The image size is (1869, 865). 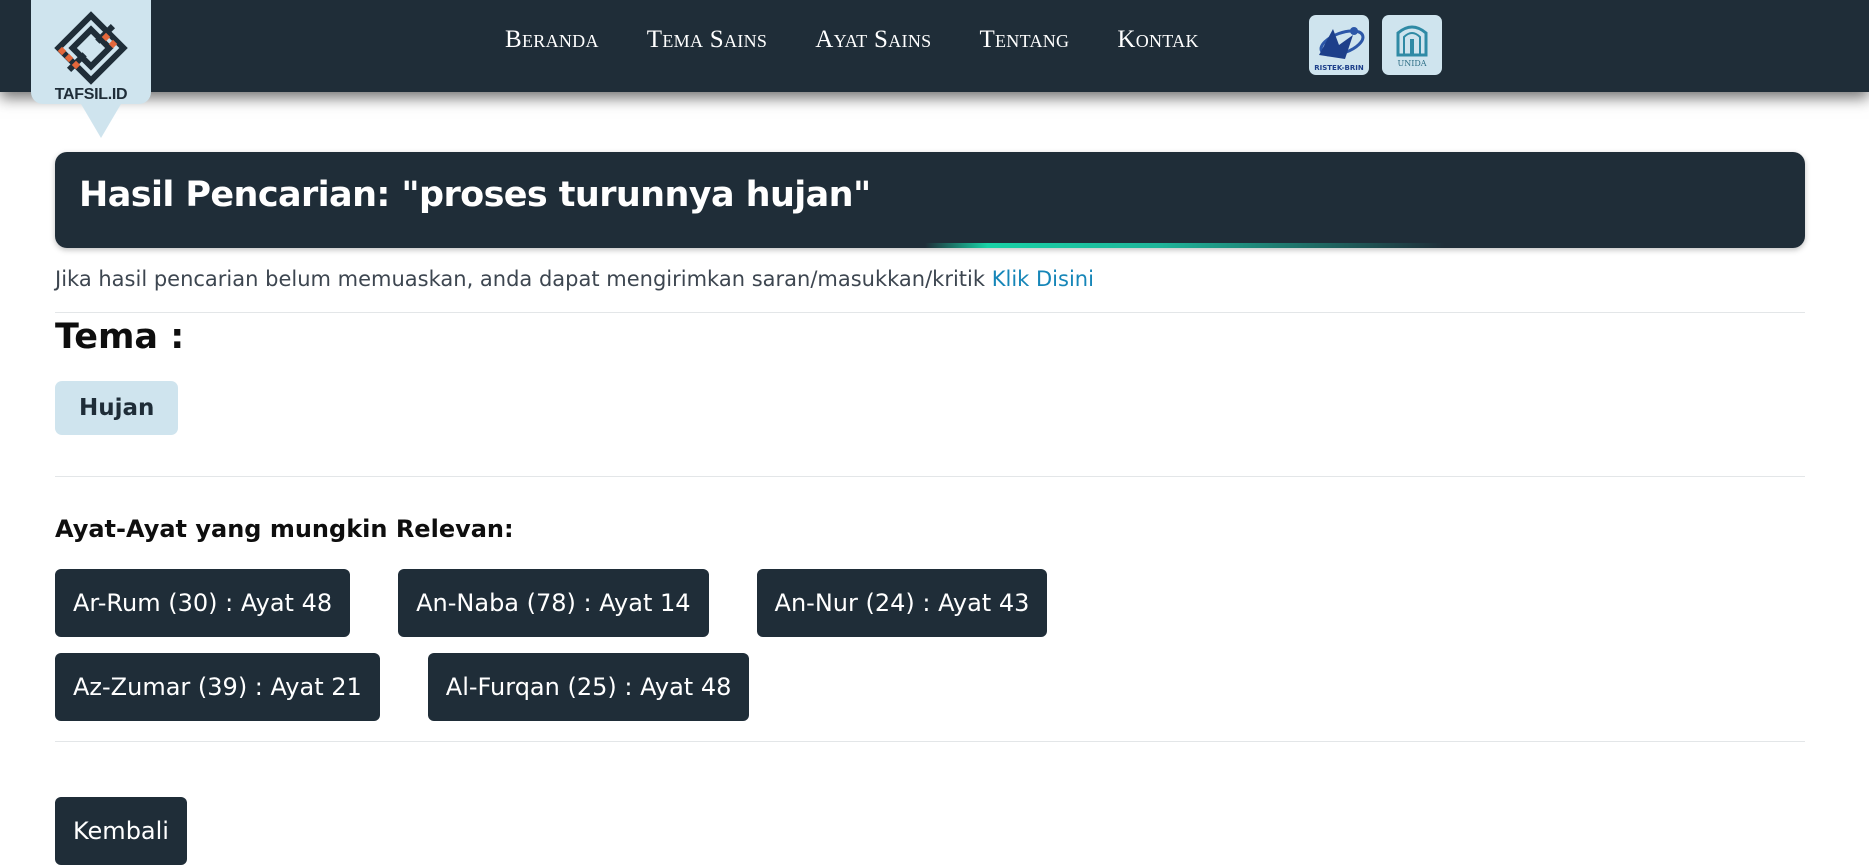 What do you see at coordinates (121, 831) in the screenshot?
I see `back-button: Kembali` at bounding box center [121, 831].